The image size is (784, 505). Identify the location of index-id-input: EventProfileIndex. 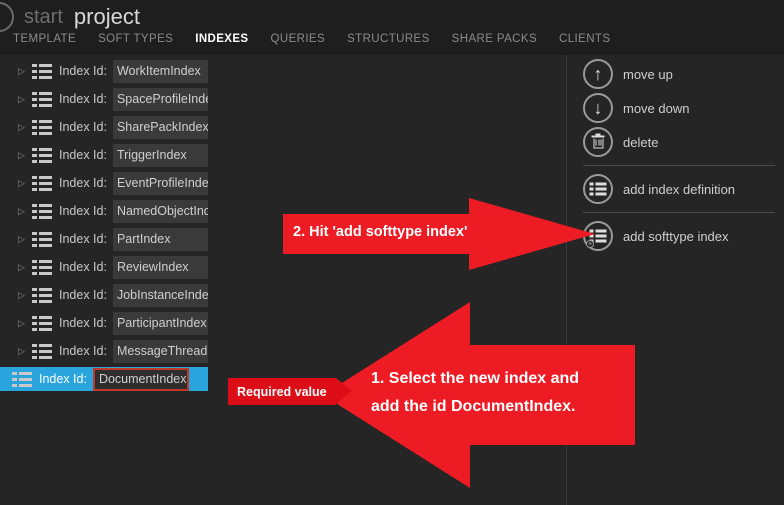
(160, 183).